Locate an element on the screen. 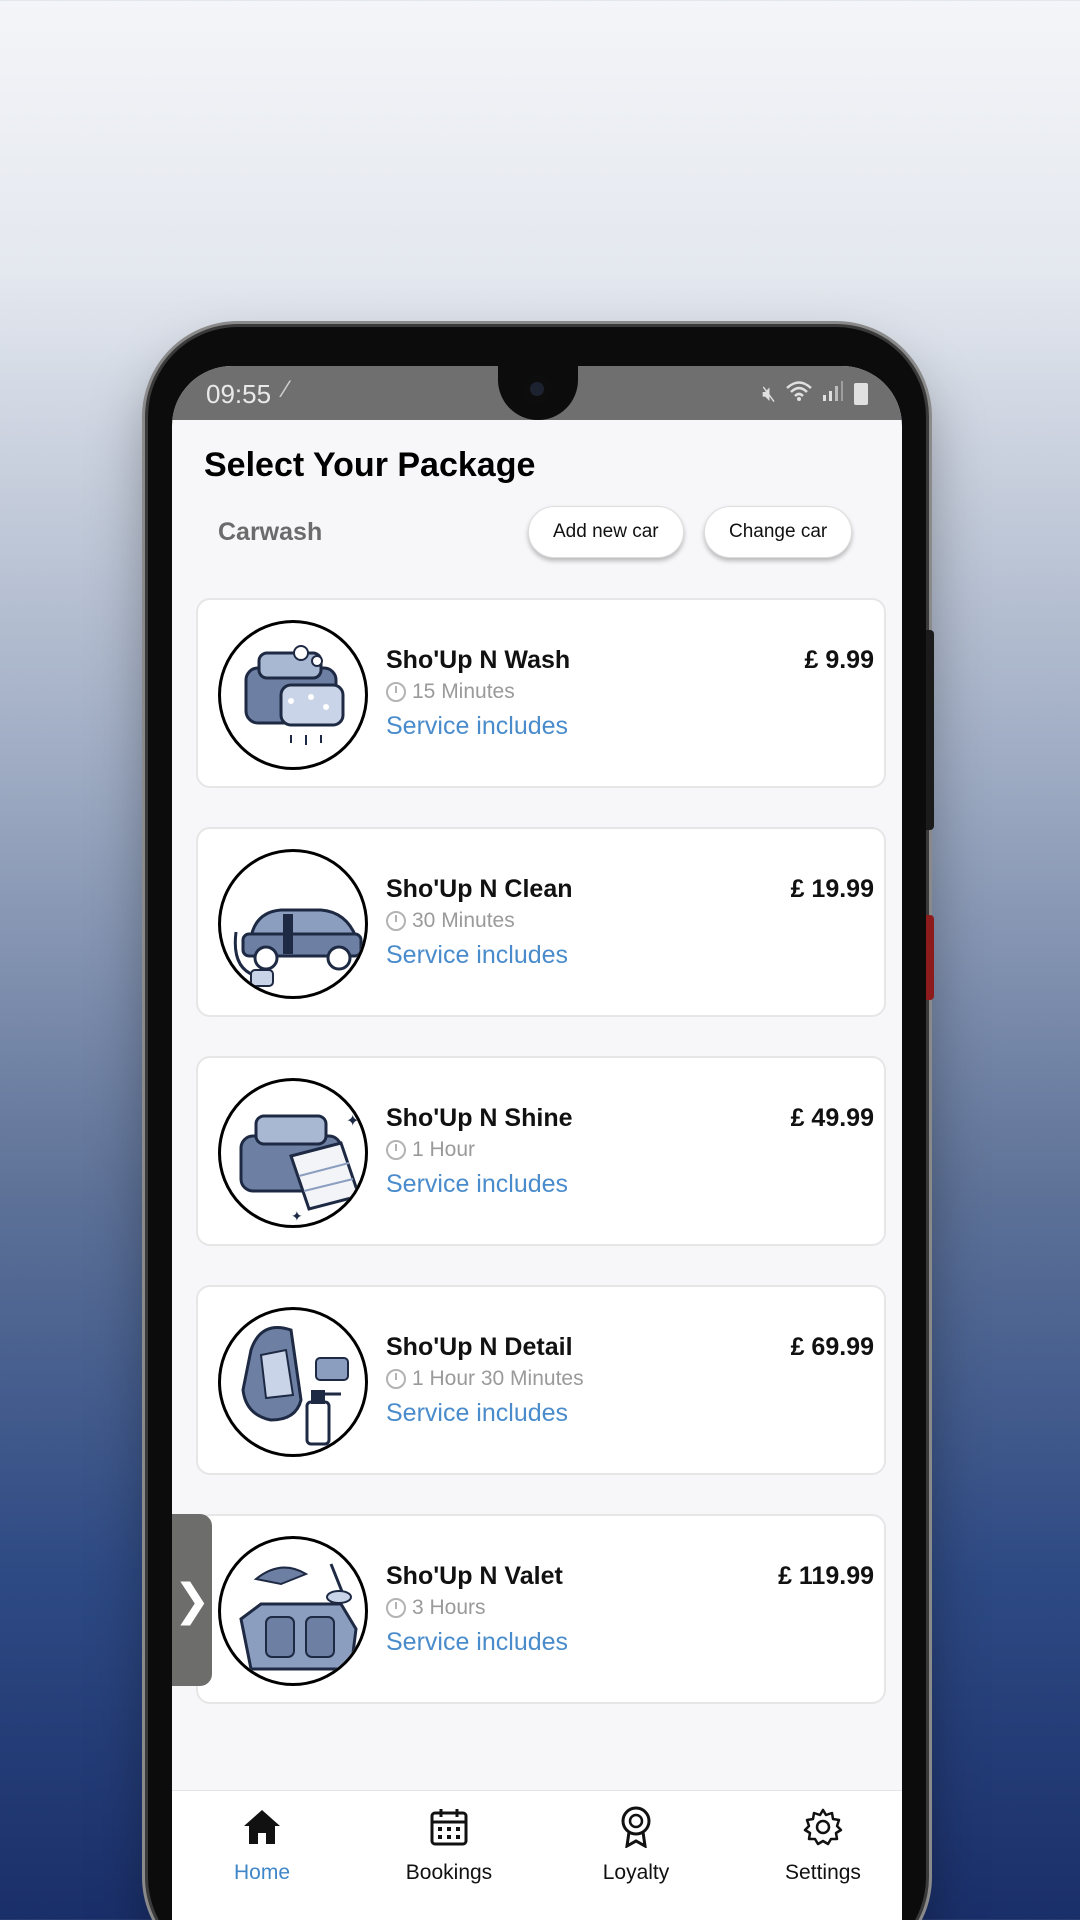 The image size is (1080, 1920). car-polish-icon: ✦ ✦ is located at coordinates (293, 1153).